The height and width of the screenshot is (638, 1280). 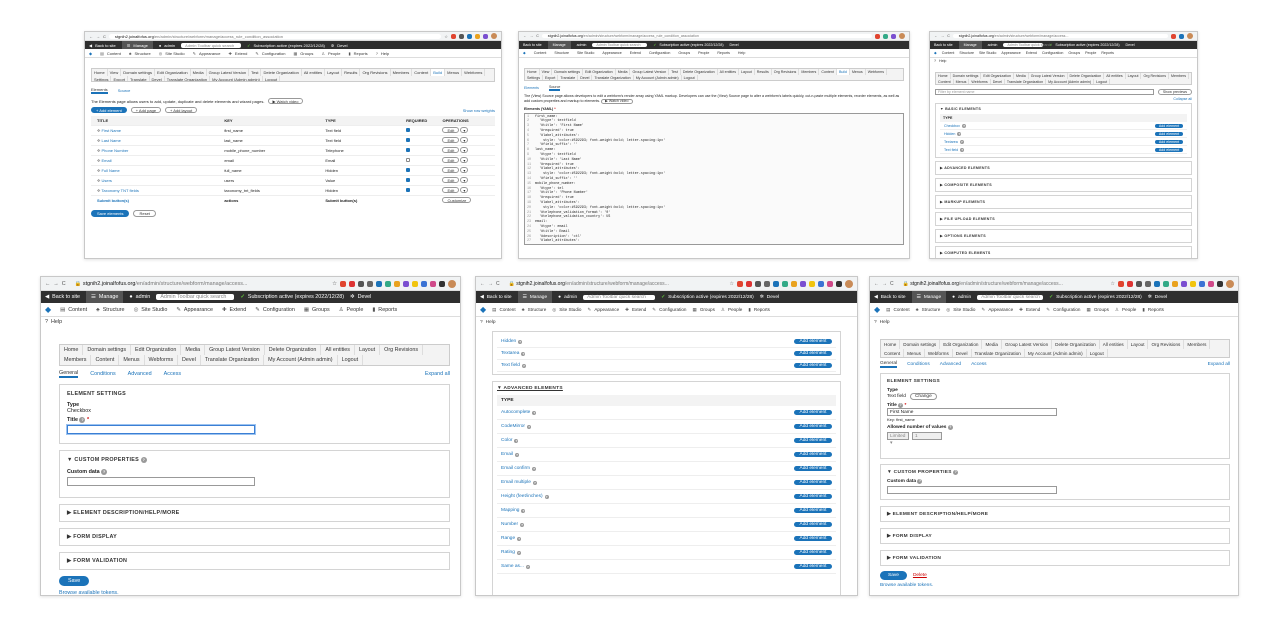 I want to click on drupal-logo-icon: ◆, so click(x=483, y=309).